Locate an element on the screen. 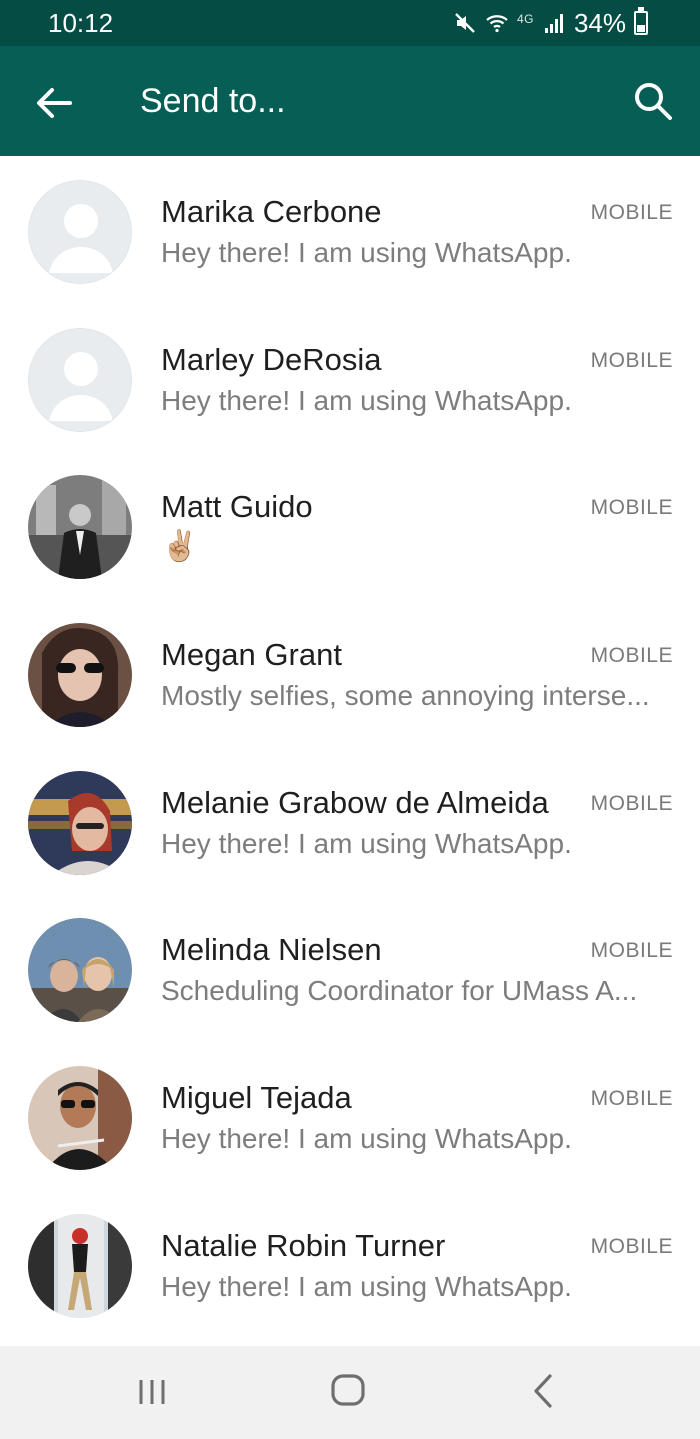  battery-percentage: 34% is located at coordinates (599, 22).